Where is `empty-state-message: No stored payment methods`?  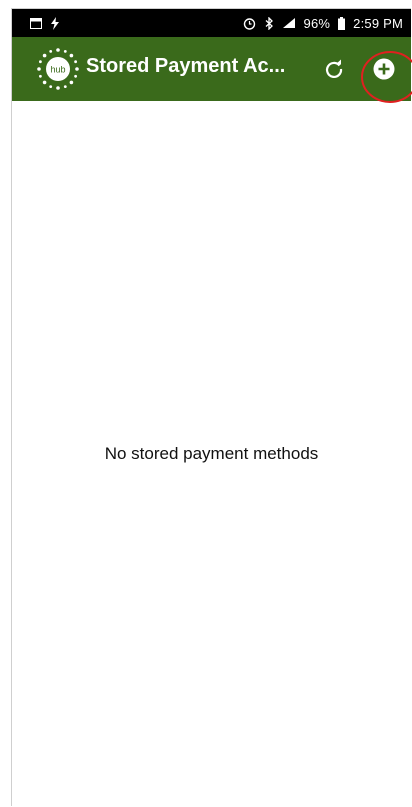 empty-state-message: No stored payment methods is located at coordinates (211, 453).